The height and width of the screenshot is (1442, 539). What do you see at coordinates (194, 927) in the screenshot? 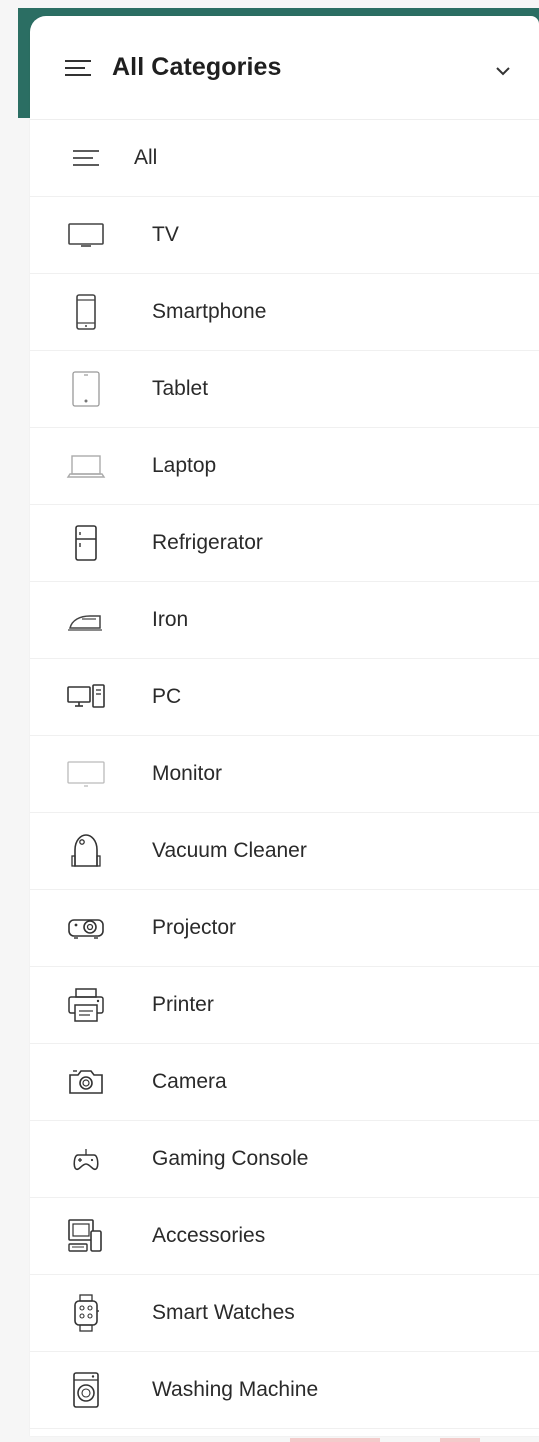
I see `category-label: Projector` at bounding box center [194, 927].